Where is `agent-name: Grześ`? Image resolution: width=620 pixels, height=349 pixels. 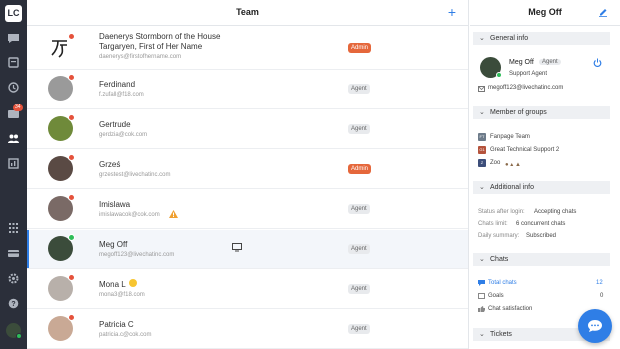 agent-name: Grześ is located at coordinates (110, 164).